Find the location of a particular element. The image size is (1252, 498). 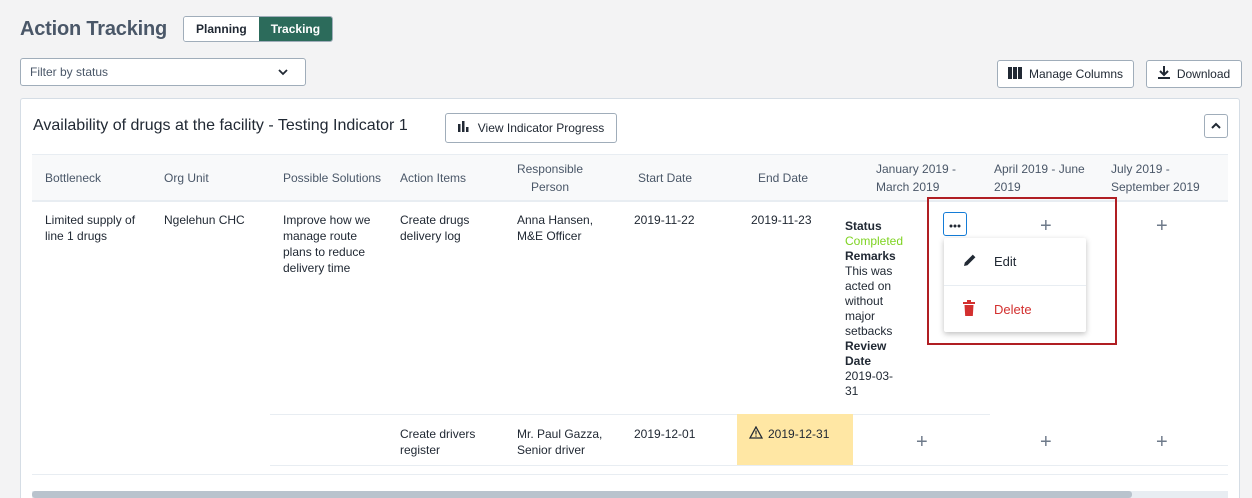

column-header-q2-2019: April 2019 - June 2019 is located at coordinates (1039, 177).